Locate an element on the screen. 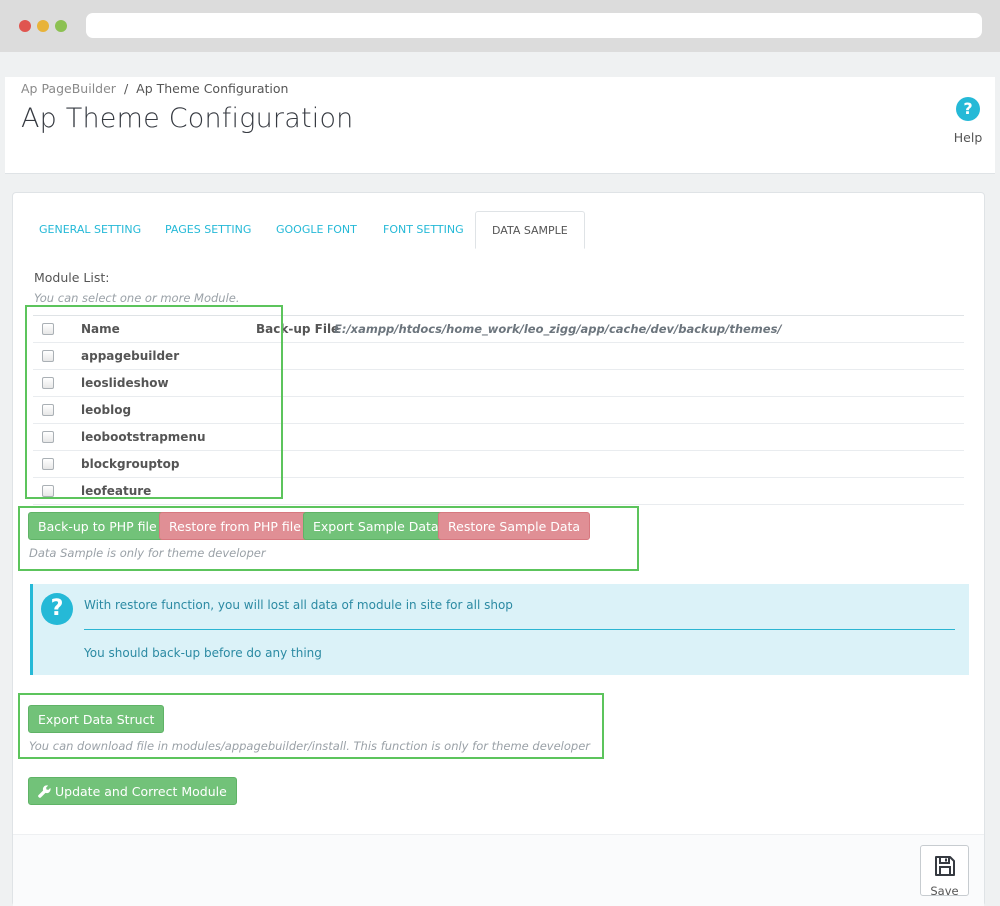 The width and height of the screenshot is (1000, 906). annotation-export-struct-box is located at coordinates (311, 726).